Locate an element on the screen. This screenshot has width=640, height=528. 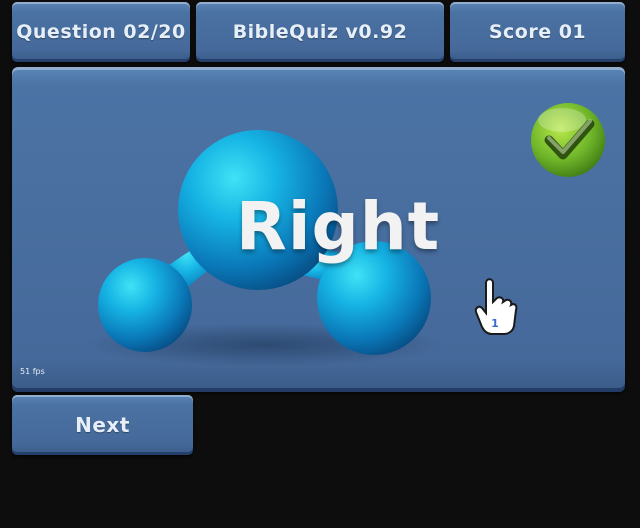
result-text: Right is located at coordinates (338, 226).